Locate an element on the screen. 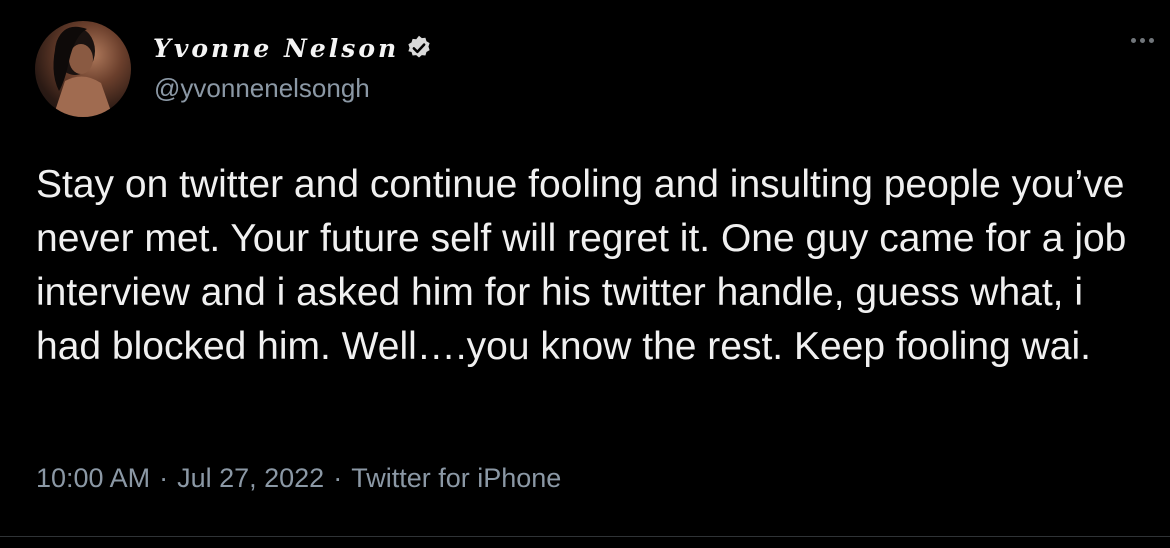  divider is located at coordinates (585, 536).